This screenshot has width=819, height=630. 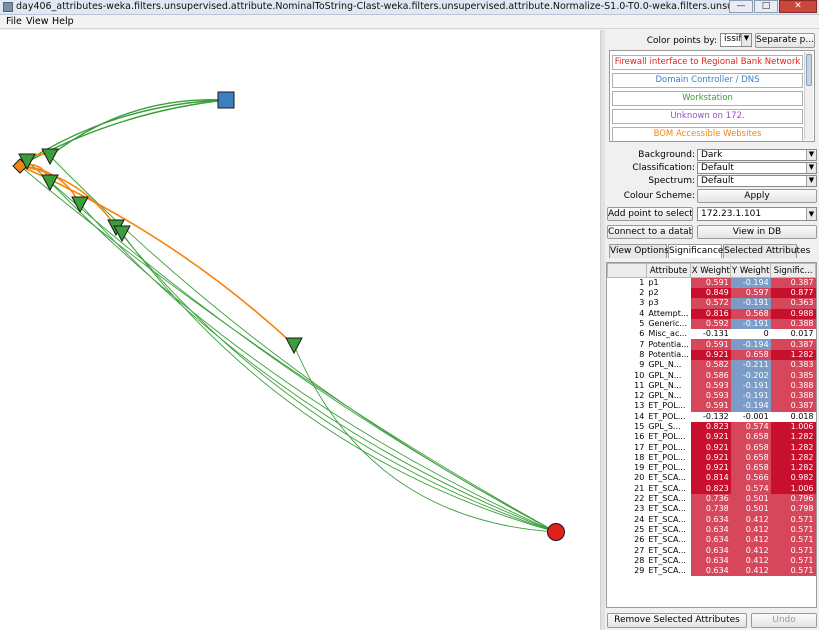 What do you see at coordinates (757, 232) in the screenshot?
I see `view-in-db-button: View in DB` at bounding box center [757, 232].